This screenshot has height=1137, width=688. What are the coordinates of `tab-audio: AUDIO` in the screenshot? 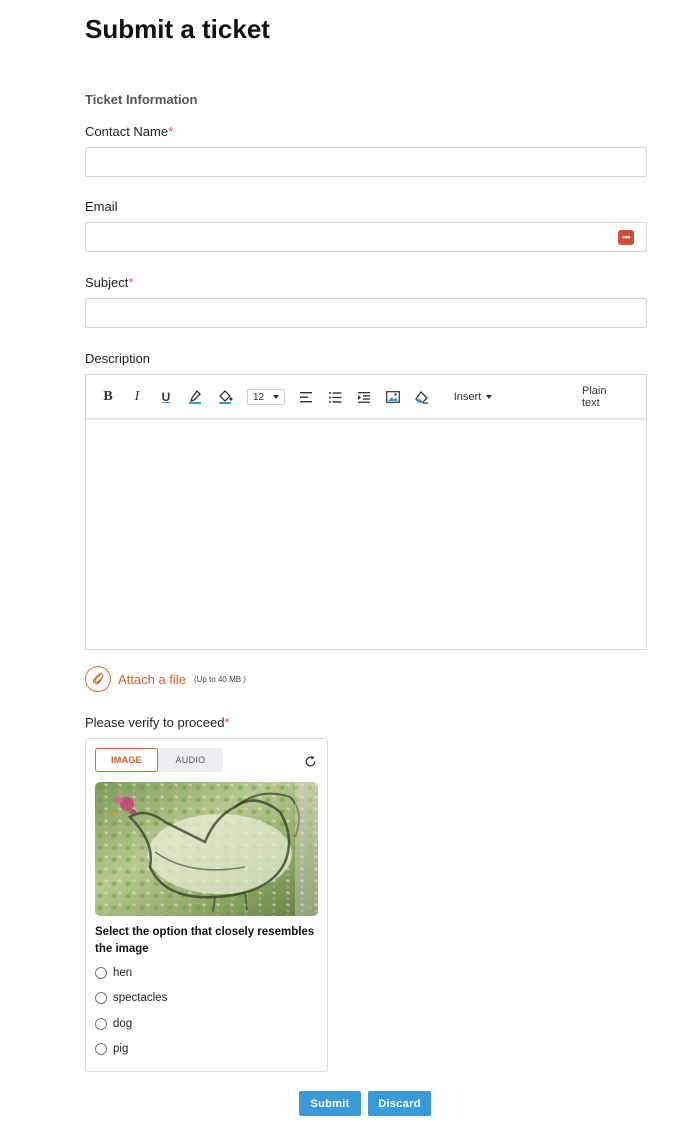 It's located at (190, 760).